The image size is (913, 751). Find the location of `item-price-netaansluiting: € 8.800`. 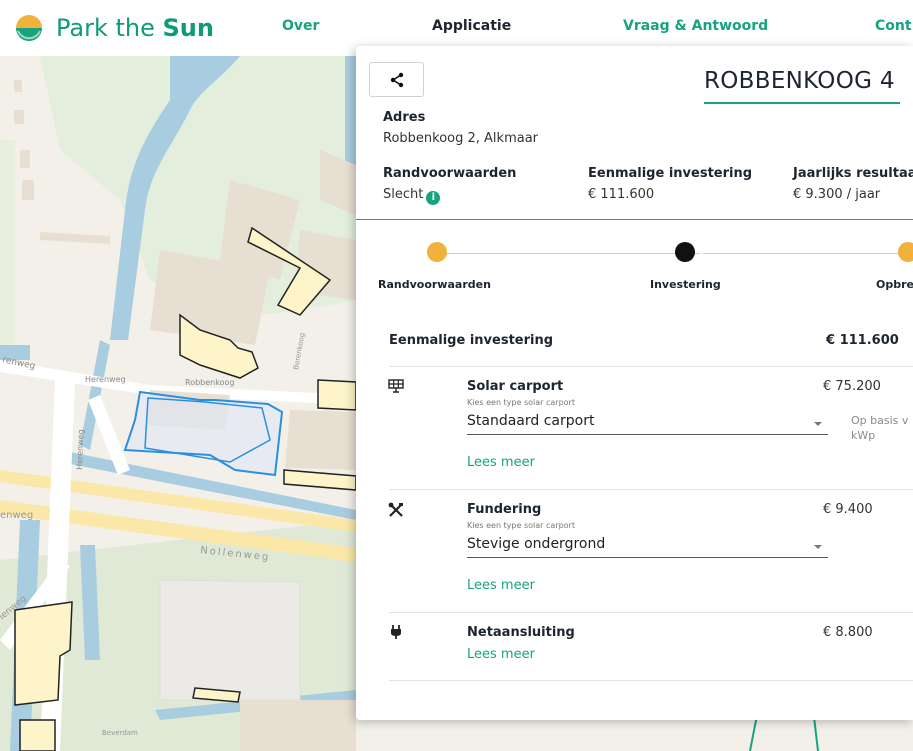

item-price-netaansluiting: € 8.800 is located at coordinates (848, 632).